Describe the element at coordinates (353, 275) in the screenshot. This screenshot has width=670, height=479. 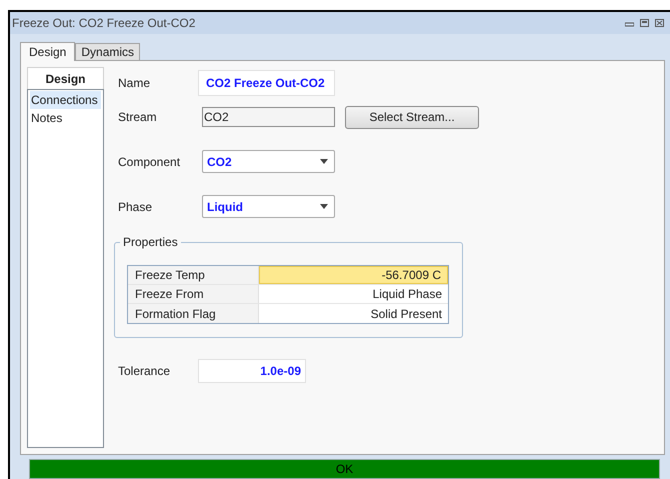
I see `table-cell: -56.7009 C` at that location.